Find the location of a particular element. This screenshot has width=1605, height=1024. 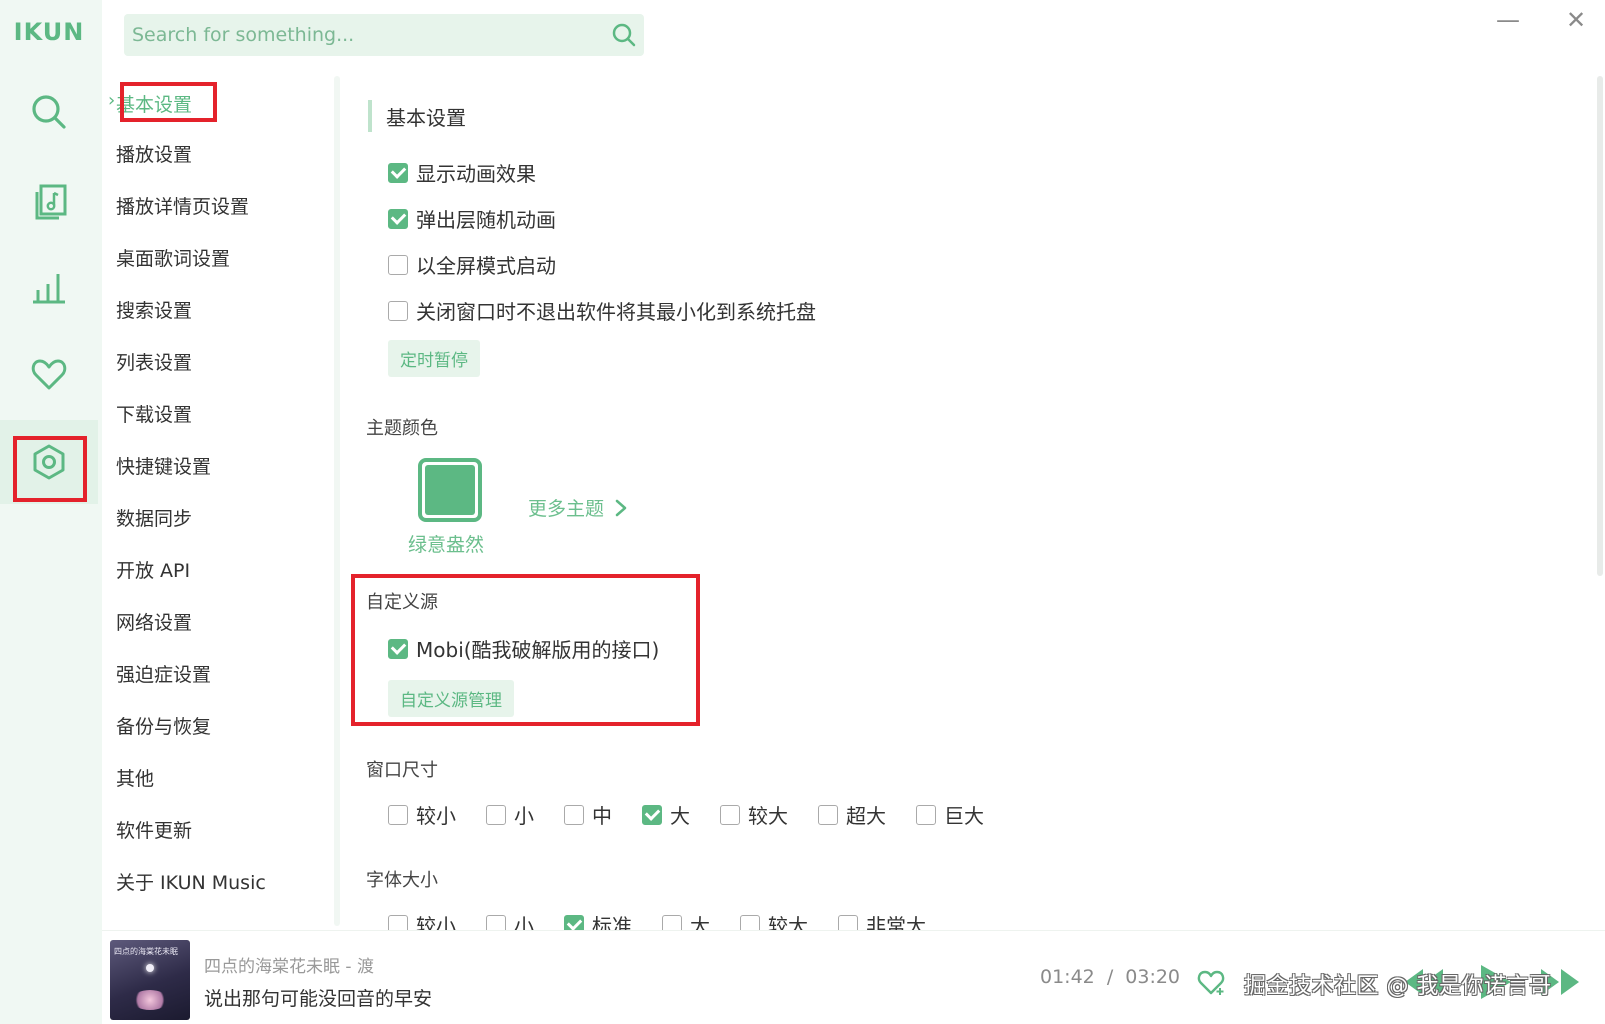

theme-swatch-green is located at coordinates (450, 490).